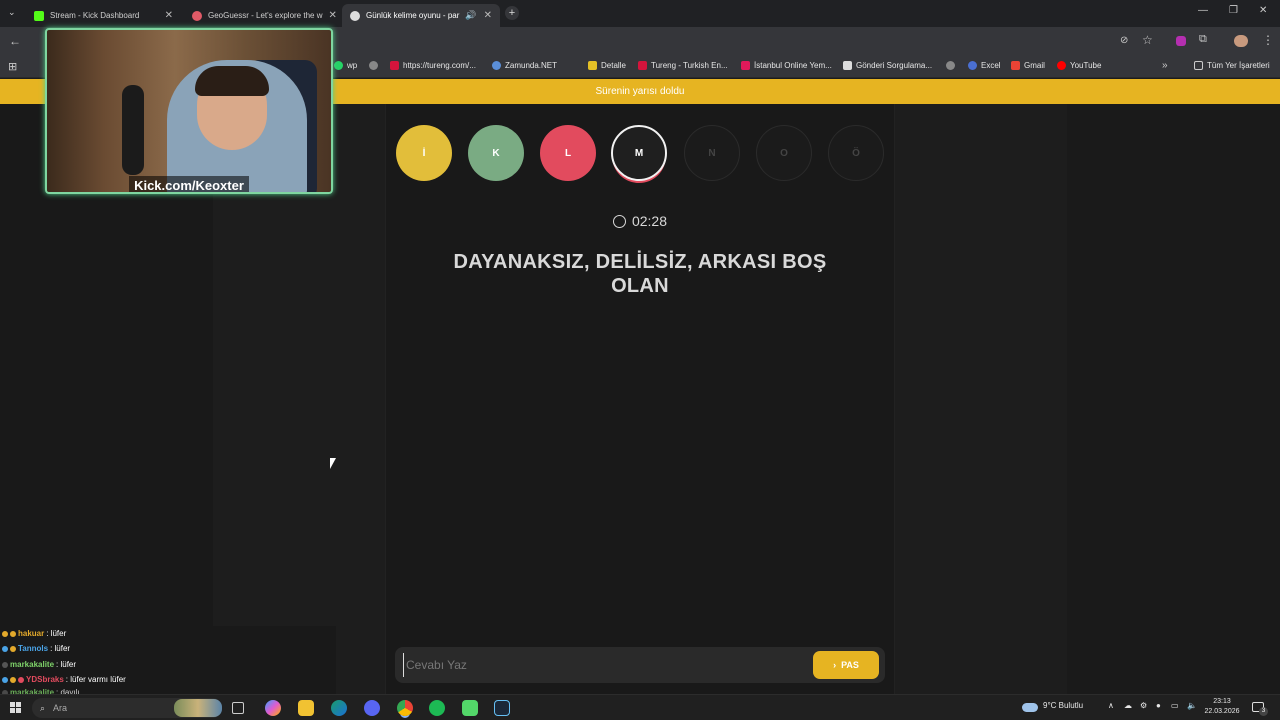 This screenshot has height=720, width=1280. What do you see at coordinates (496, 153) in the screenshot?
I see `letter-circle: K` at bounding box center [496, 153].